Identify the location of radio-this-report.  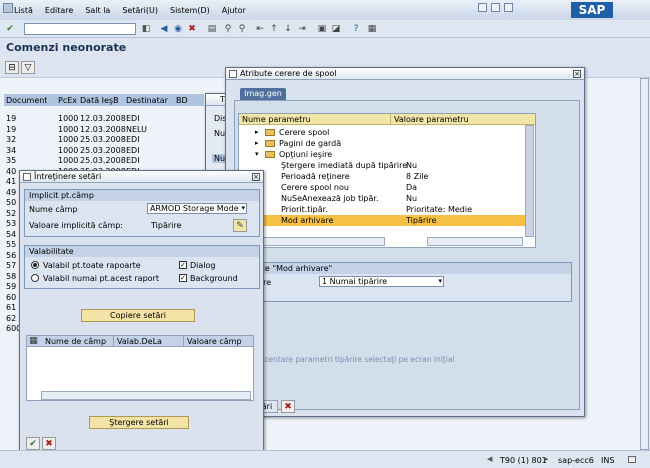
(35, 278).